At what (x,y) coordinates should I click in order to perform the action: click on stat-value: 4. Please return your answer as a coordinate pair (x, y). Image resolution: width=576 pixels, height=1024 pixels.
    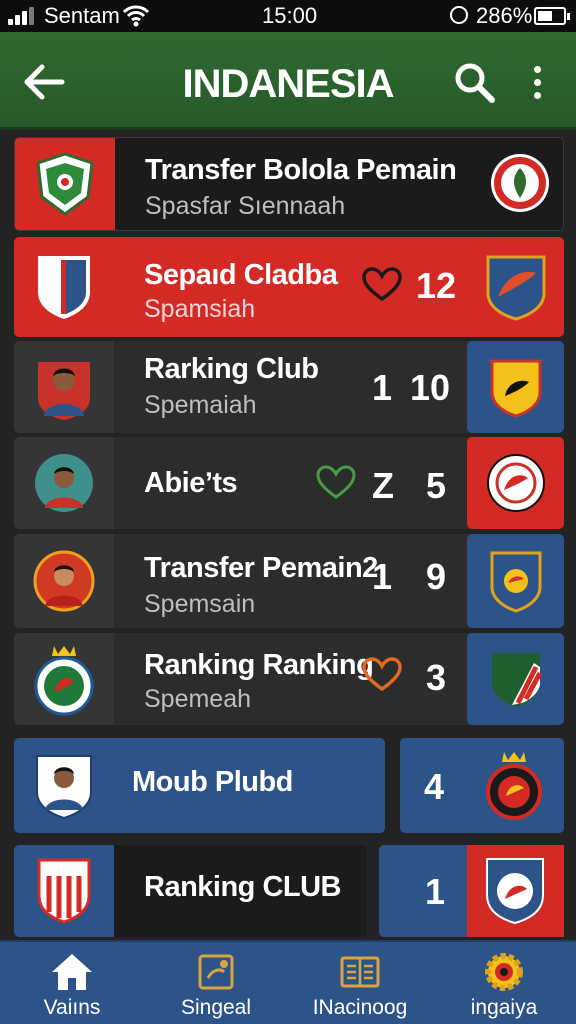
    Looking at the image, I should click on (434, 786).